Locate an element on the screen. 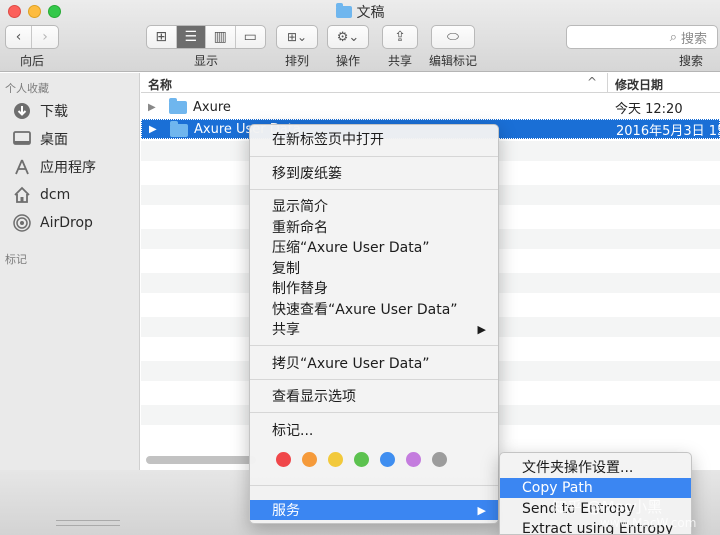 The height and width of the screenshot is (535, 720). watermark-url: www.MacW.com is located at coordinates (648, 523).